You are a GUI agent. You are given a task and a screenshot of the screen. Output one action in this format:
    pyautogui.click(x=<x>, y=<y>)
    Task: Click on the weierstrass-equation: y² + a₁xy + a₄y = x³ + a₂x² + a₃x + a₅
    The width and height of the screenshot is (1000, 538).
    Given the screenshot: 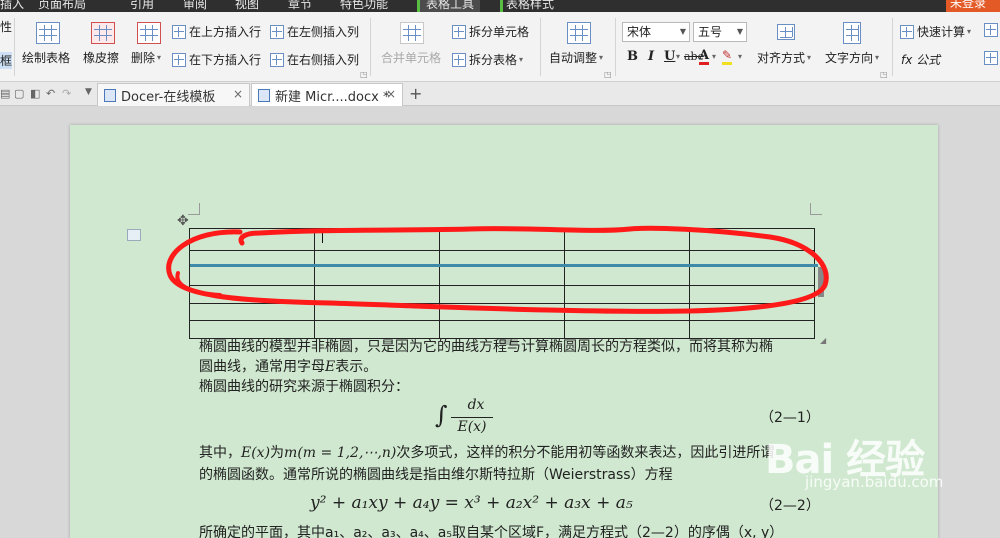 What is the action you would take?
    pyautogui.click(x=471, y=503)
    